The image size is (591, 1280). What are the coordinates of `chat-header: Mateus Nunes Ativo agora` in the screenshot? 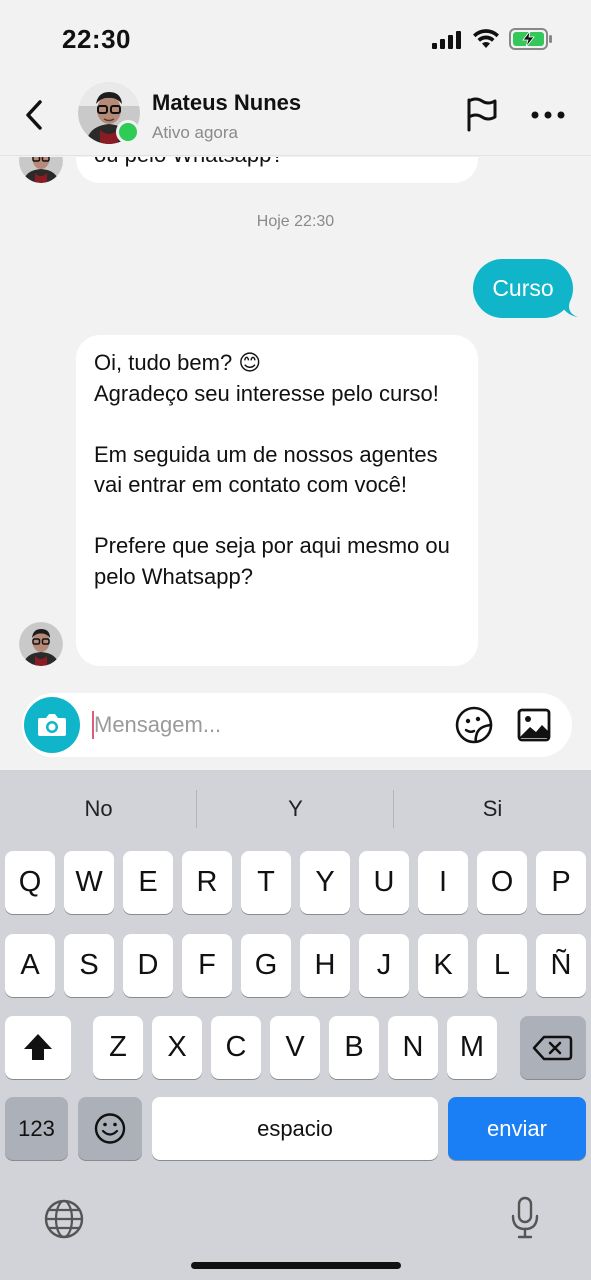 It's located at (295, 117).